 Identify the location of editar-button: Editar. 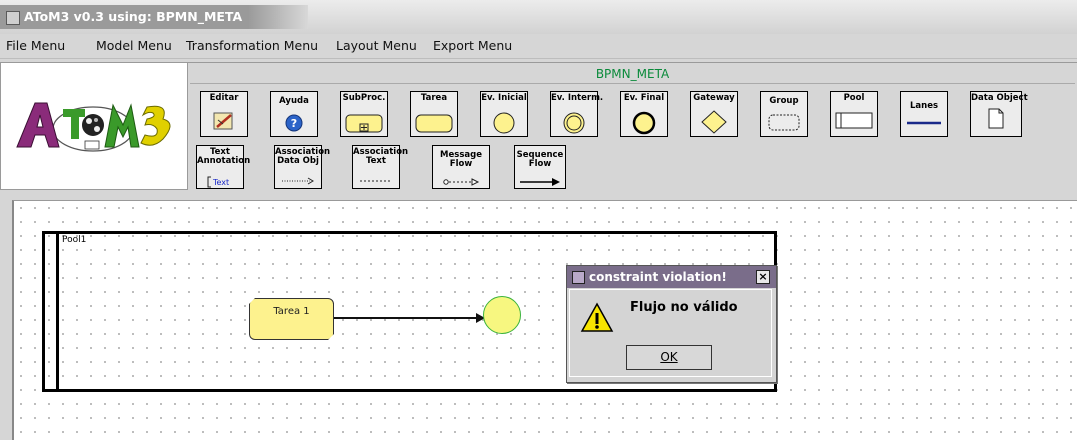
(224, 114).